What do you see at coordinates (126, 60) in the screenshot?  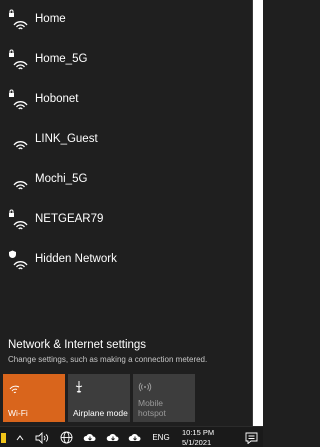 I see `network-item-home-5g: Home_5G` at bounding box center [126, 60].